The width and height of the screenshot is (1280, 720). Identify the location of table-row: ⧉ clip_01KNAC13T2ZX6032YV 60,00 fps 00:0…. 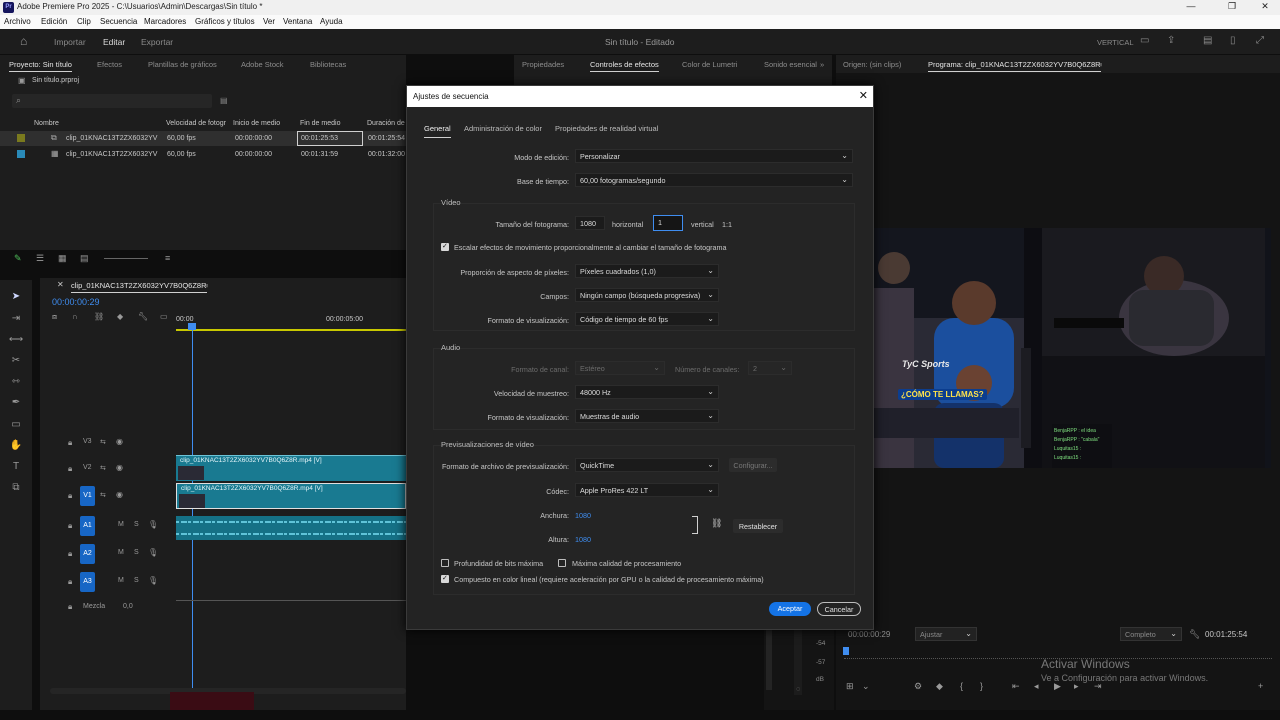
(203, 138).